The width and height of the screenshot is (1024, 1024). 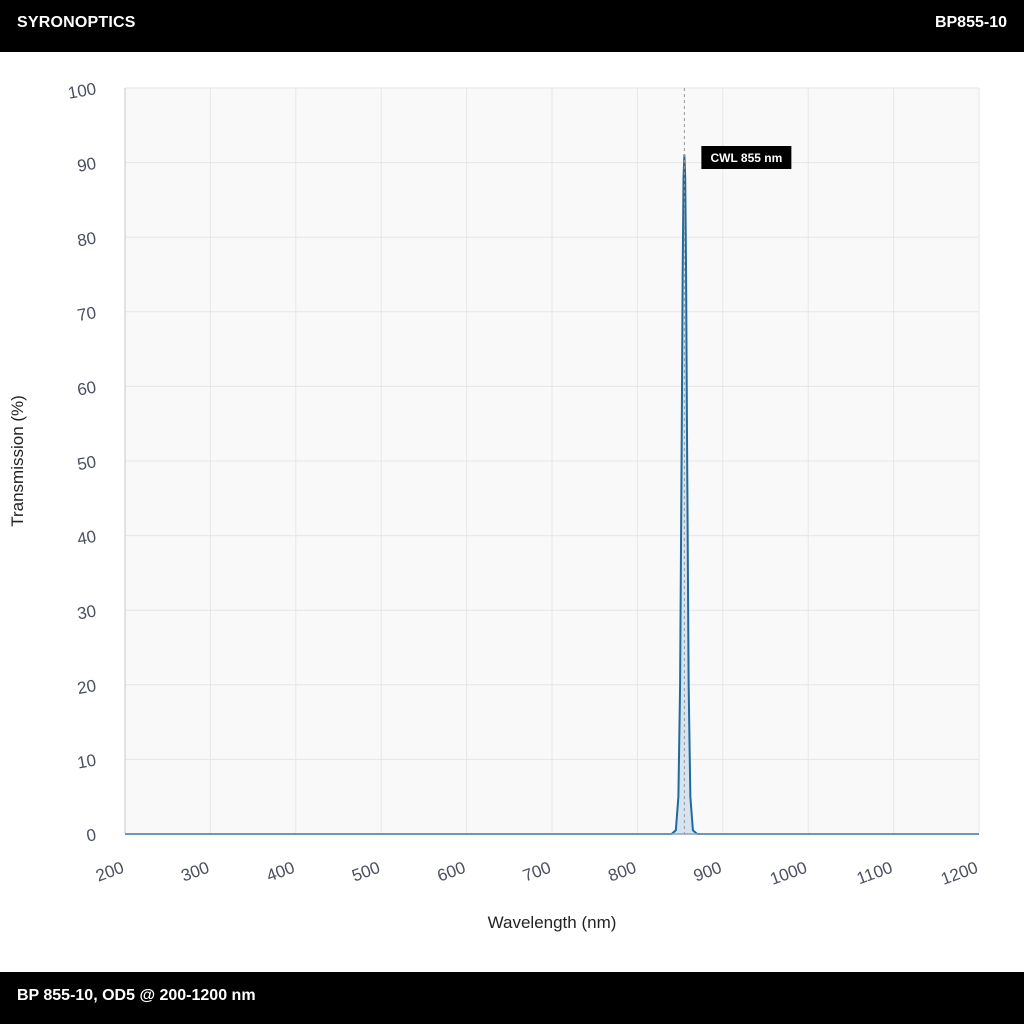 I want to click on x-tick-label: 600, so click(x=451, y=872).